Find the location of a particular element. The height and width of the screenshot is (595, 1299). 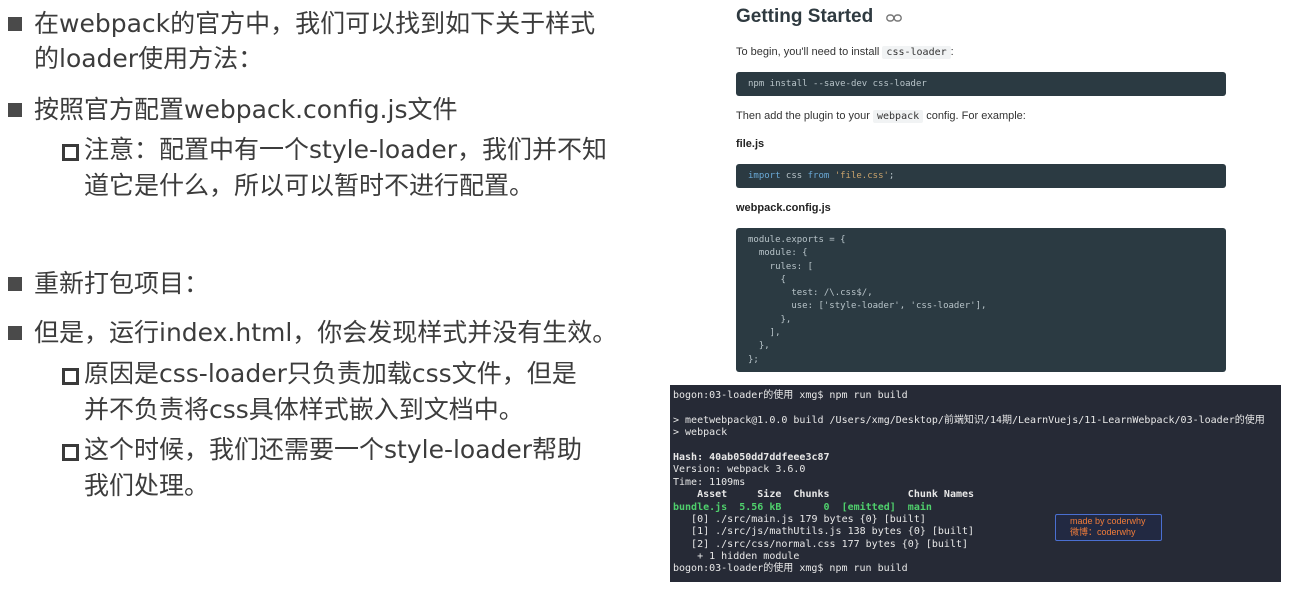

docs-title: Getting Started is located at coordinates (805, 16).